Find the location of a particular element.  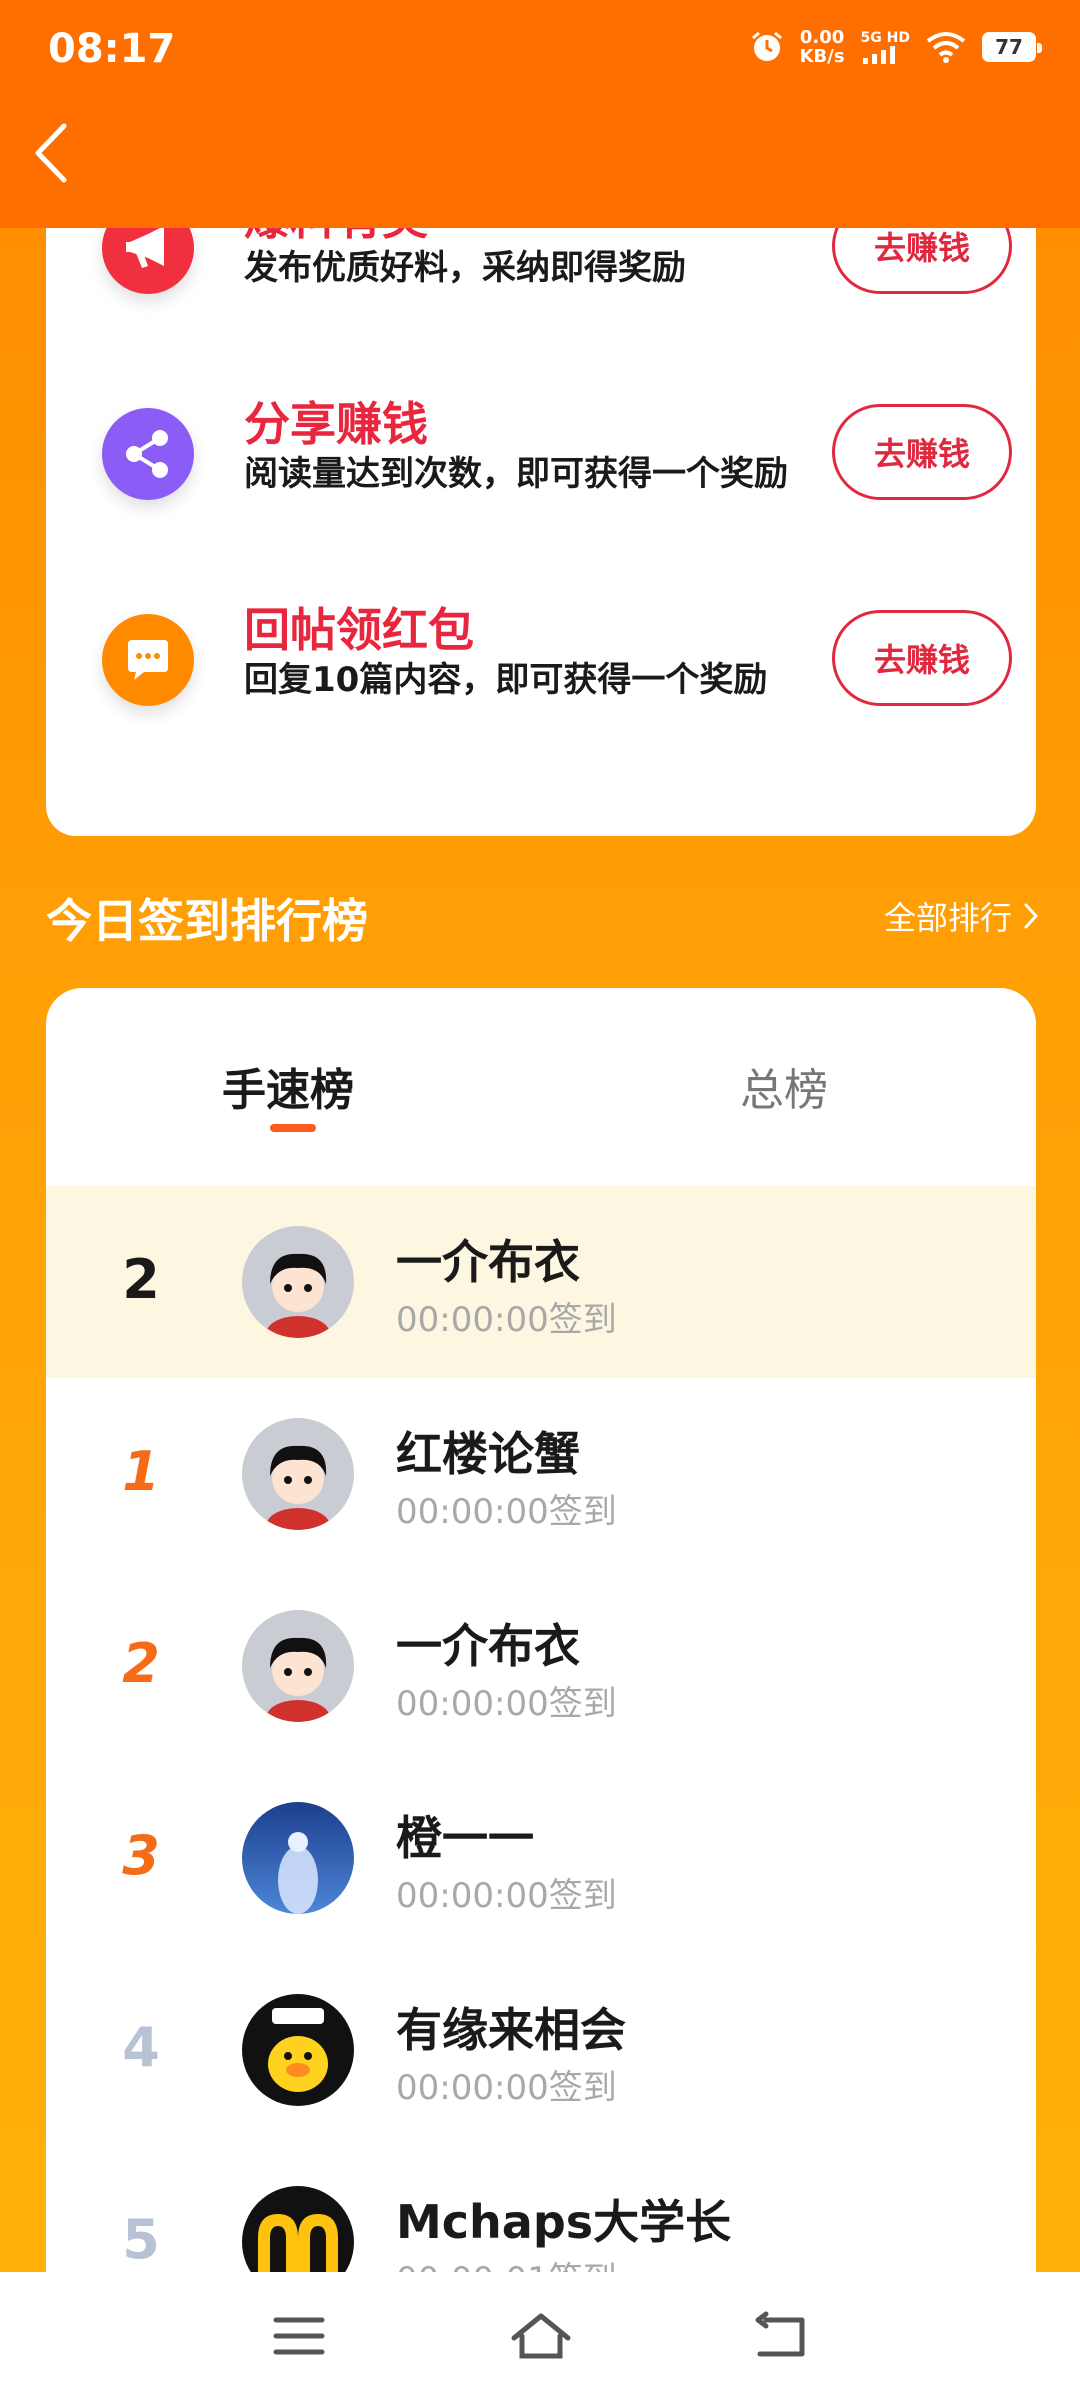

rank-number: 3 is located at coordinates (141, 1855).